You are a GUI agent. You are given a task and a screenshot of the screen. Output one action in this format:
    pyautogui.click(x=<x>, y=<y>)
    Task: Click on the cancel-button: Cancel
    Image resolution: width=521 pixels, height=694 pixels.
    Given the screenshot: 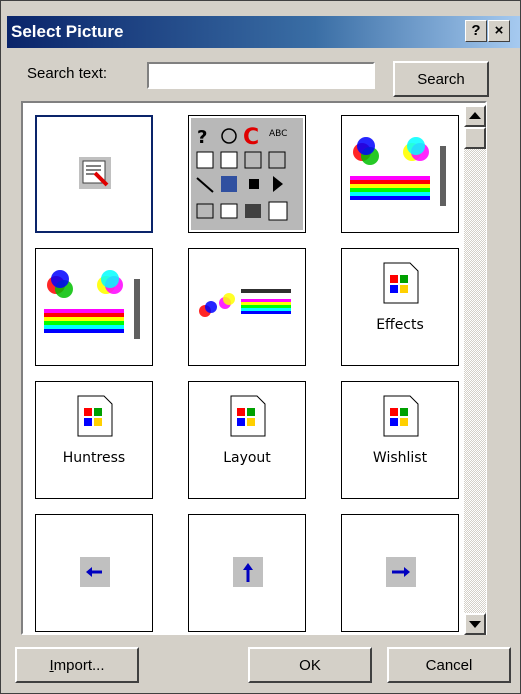 What is the action you would take?
    pyautogui.click(x=449, y=665)
    